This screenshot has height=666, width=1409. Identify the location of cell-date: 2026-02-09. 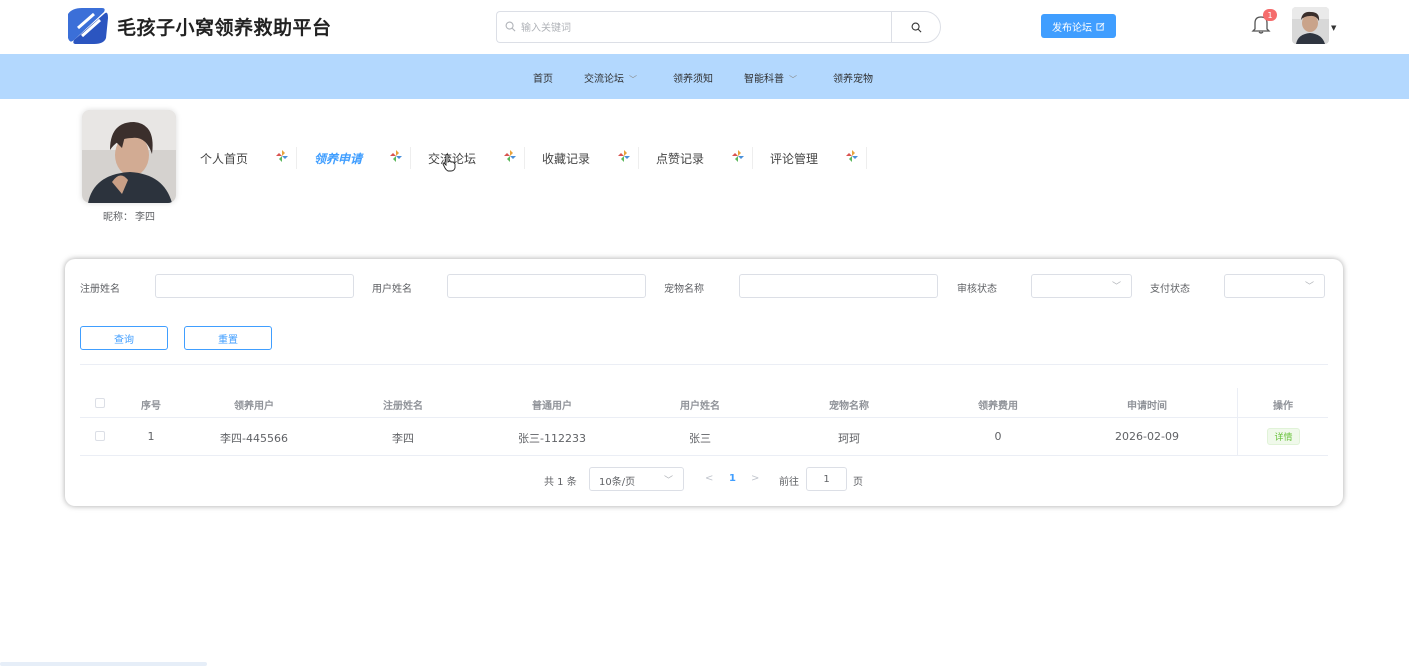
(1147, 436).